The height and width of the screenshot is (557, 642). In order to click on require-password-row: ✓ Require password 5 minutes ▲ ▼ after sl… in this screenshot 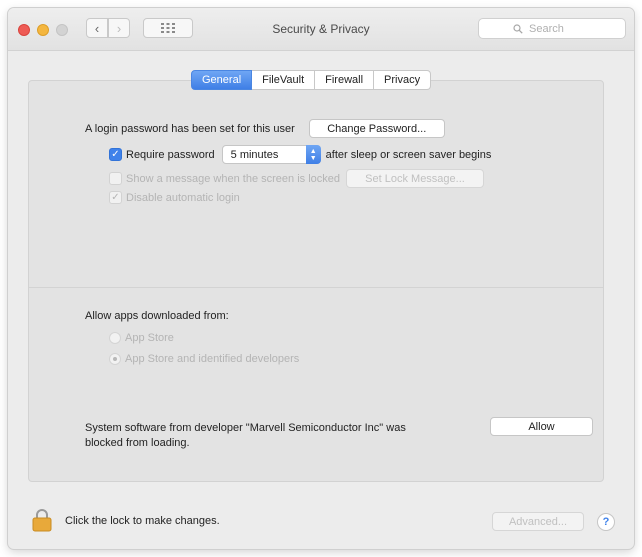, I will do `click(300, 154)`.